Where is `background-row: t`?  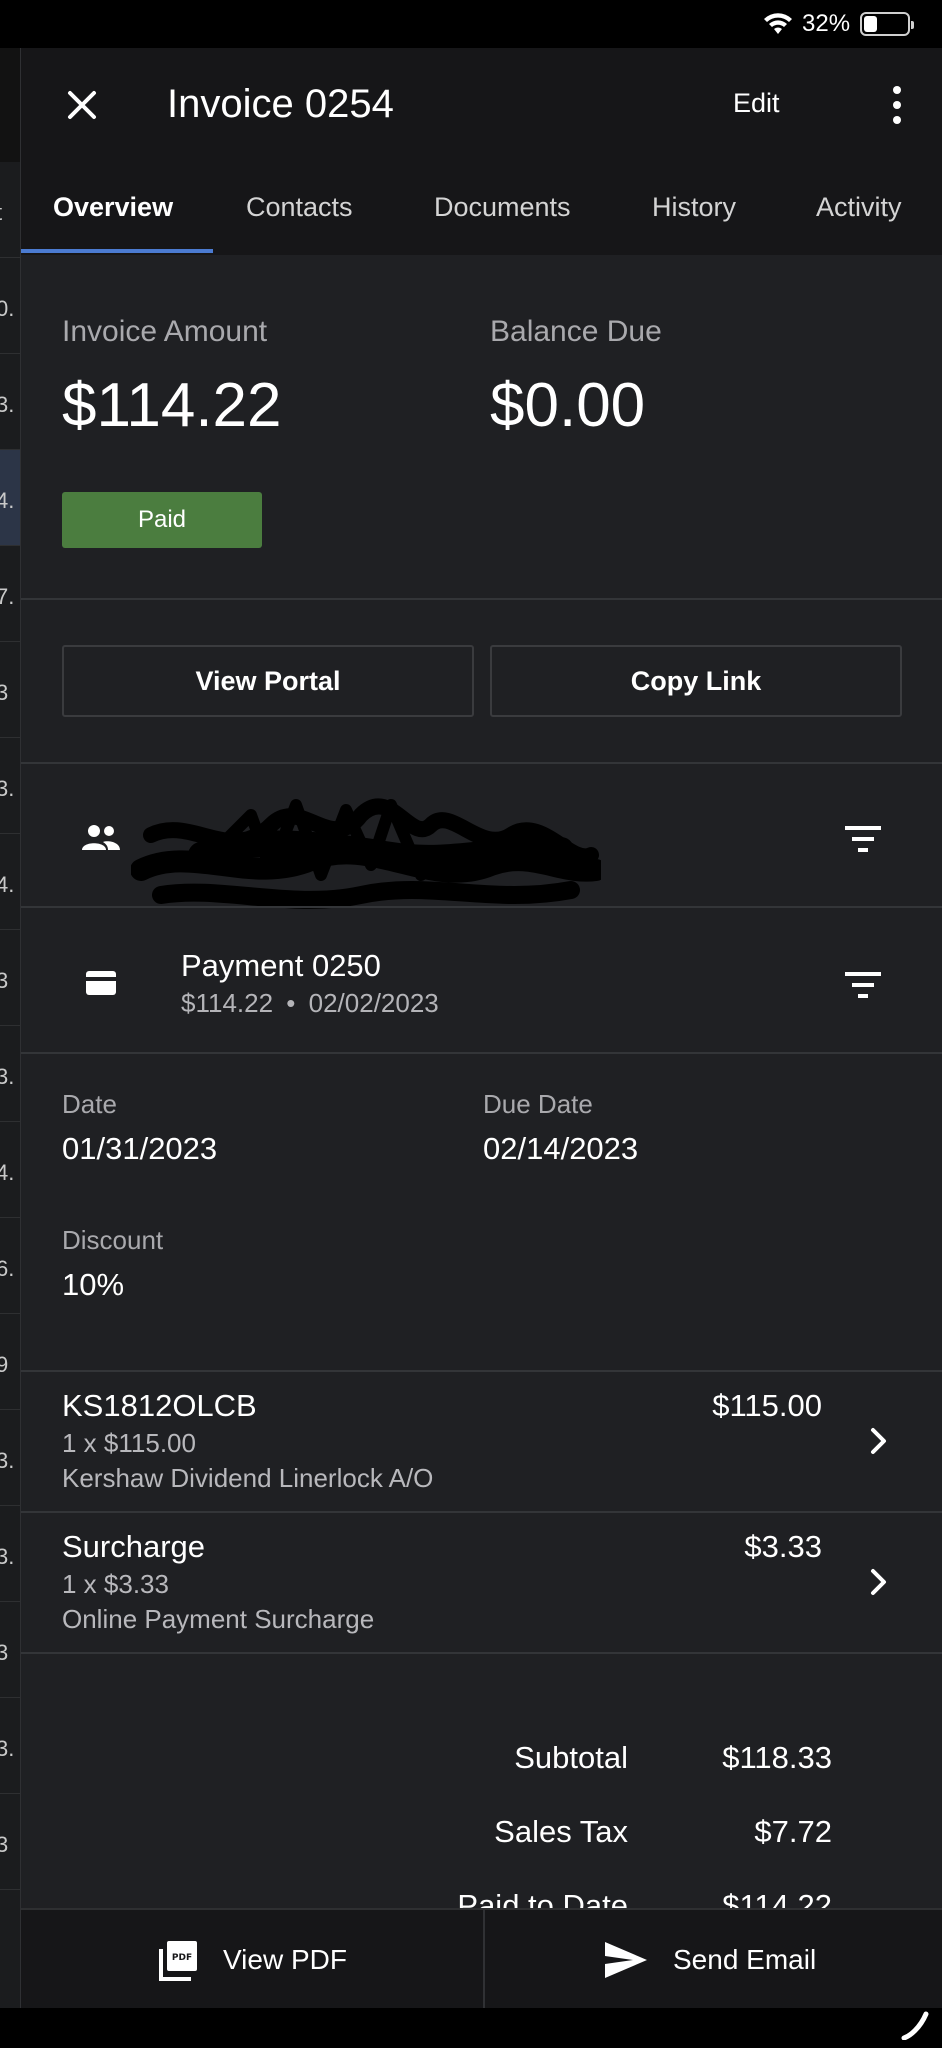 background-row: t is located at coordinates (10, 210).